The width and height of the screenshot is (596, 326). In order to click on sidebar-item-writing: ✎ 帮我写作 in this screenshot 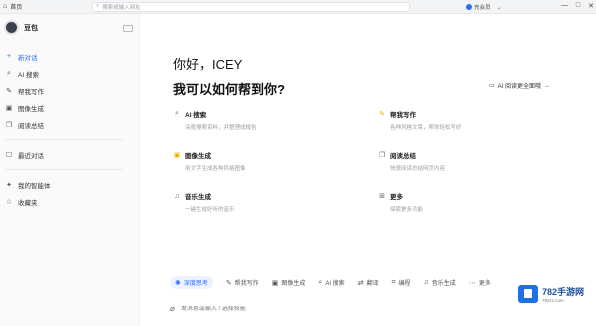, I will do `click(70, 90)`.